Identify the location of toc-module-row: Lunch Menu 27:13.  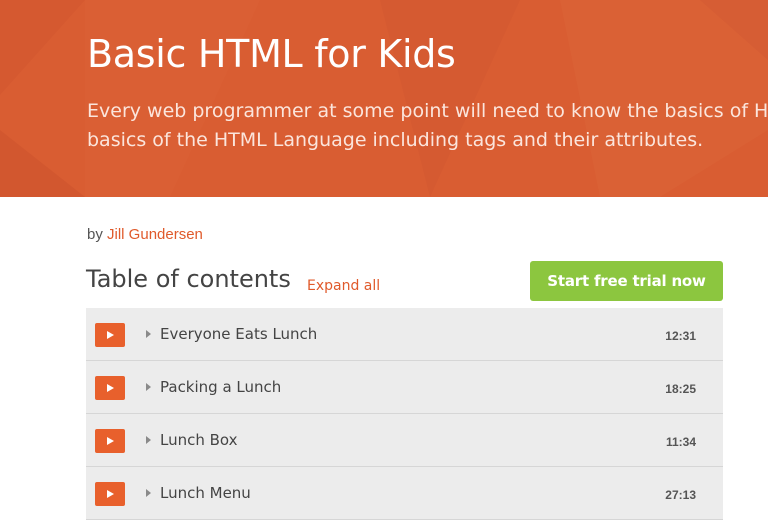
(404, 493).